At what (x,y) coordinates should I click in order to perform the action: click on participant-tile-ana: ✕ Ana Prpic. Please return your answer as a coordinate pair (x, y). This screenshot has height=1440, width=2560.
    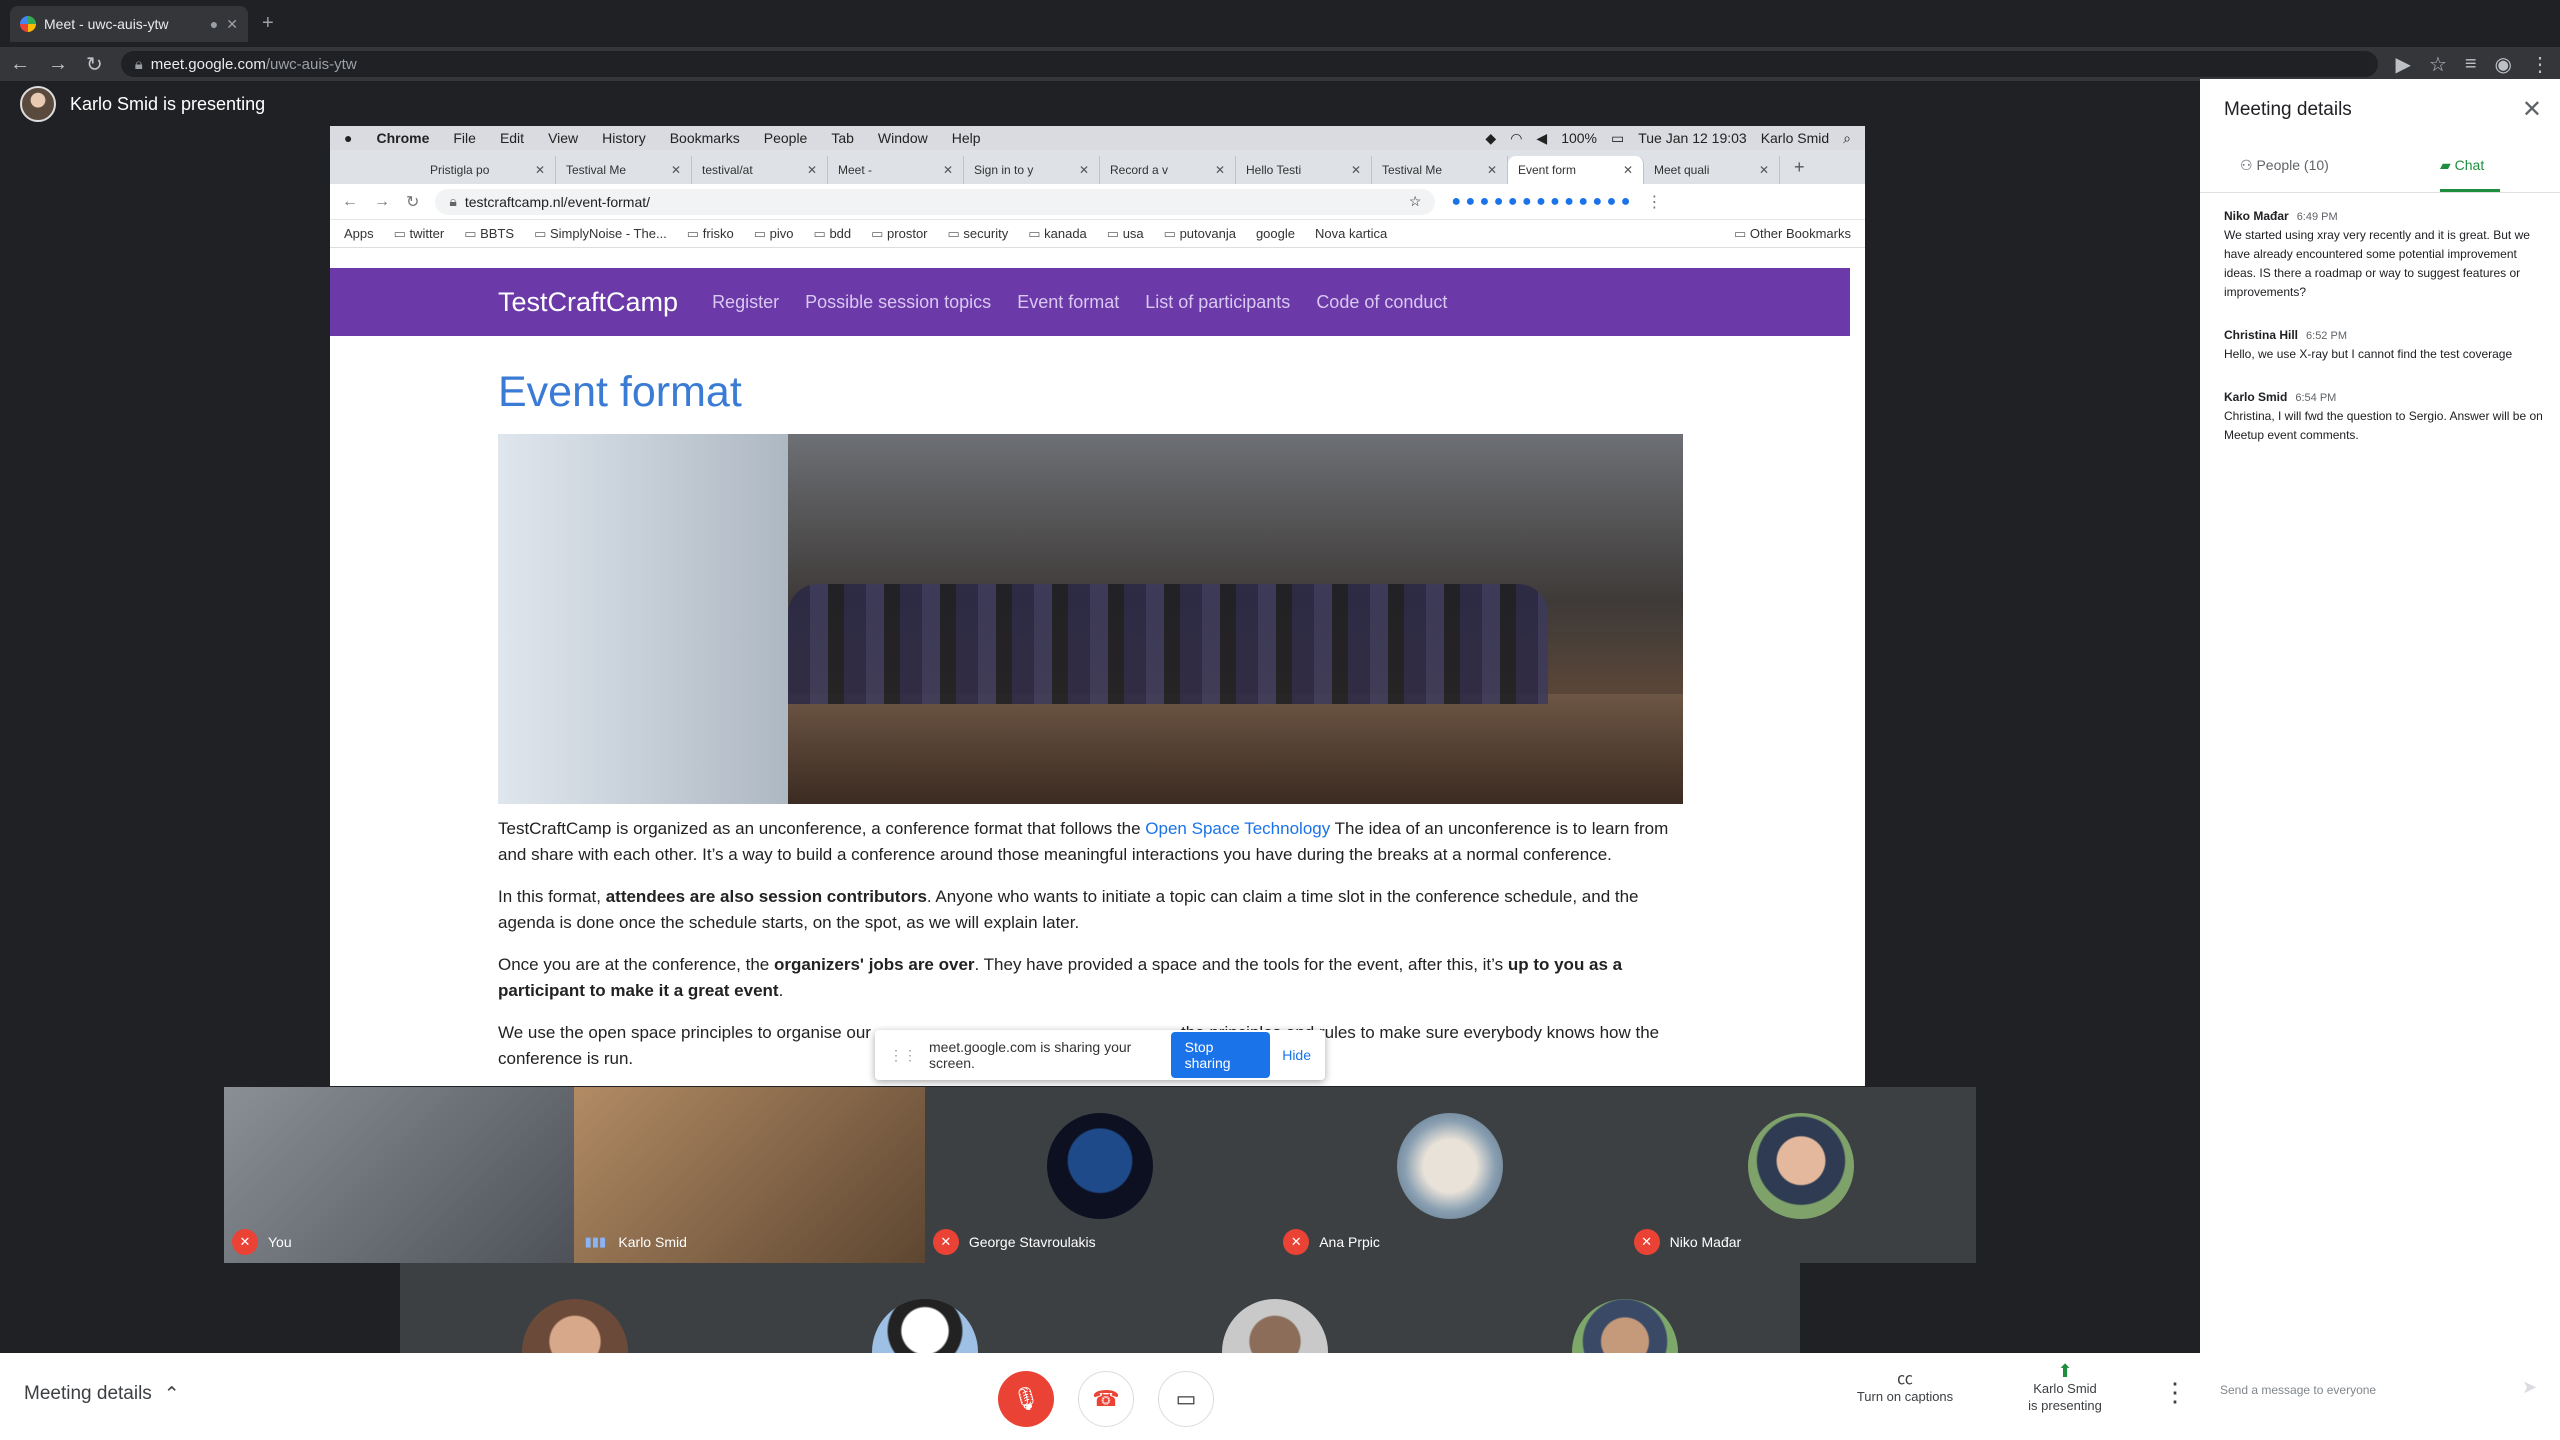
    Looking at the image, I should click on (1450, 1175).